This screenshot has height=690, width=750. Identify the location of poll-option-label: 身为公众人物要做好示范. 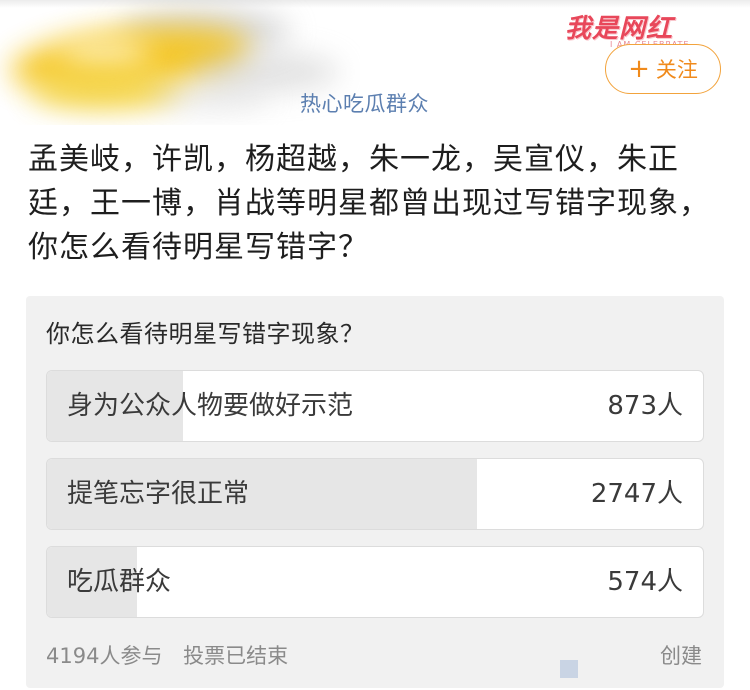
(210, 406).